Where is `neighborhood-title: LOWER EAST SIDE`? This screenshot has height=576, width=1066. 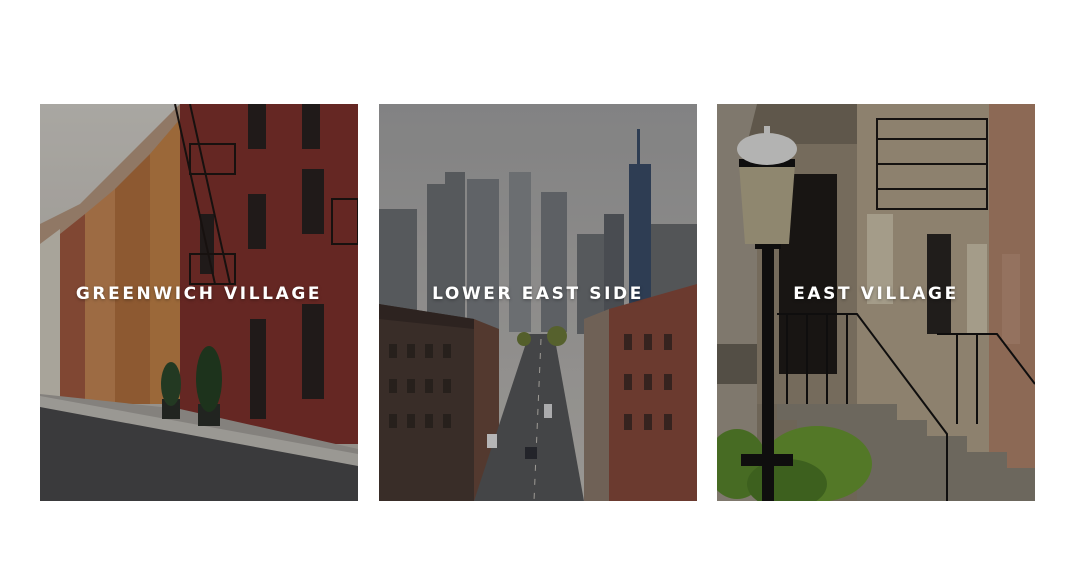
neighborhood-title: LOWER EAST SIDE is located at coordinates (538, 294).